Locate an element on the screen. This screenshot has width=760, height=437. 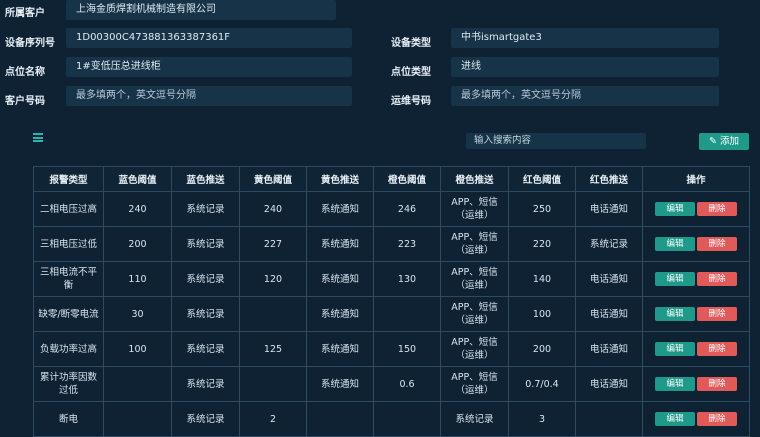
column-header: 蓝色阈值 is located at coordinates (137, 179).